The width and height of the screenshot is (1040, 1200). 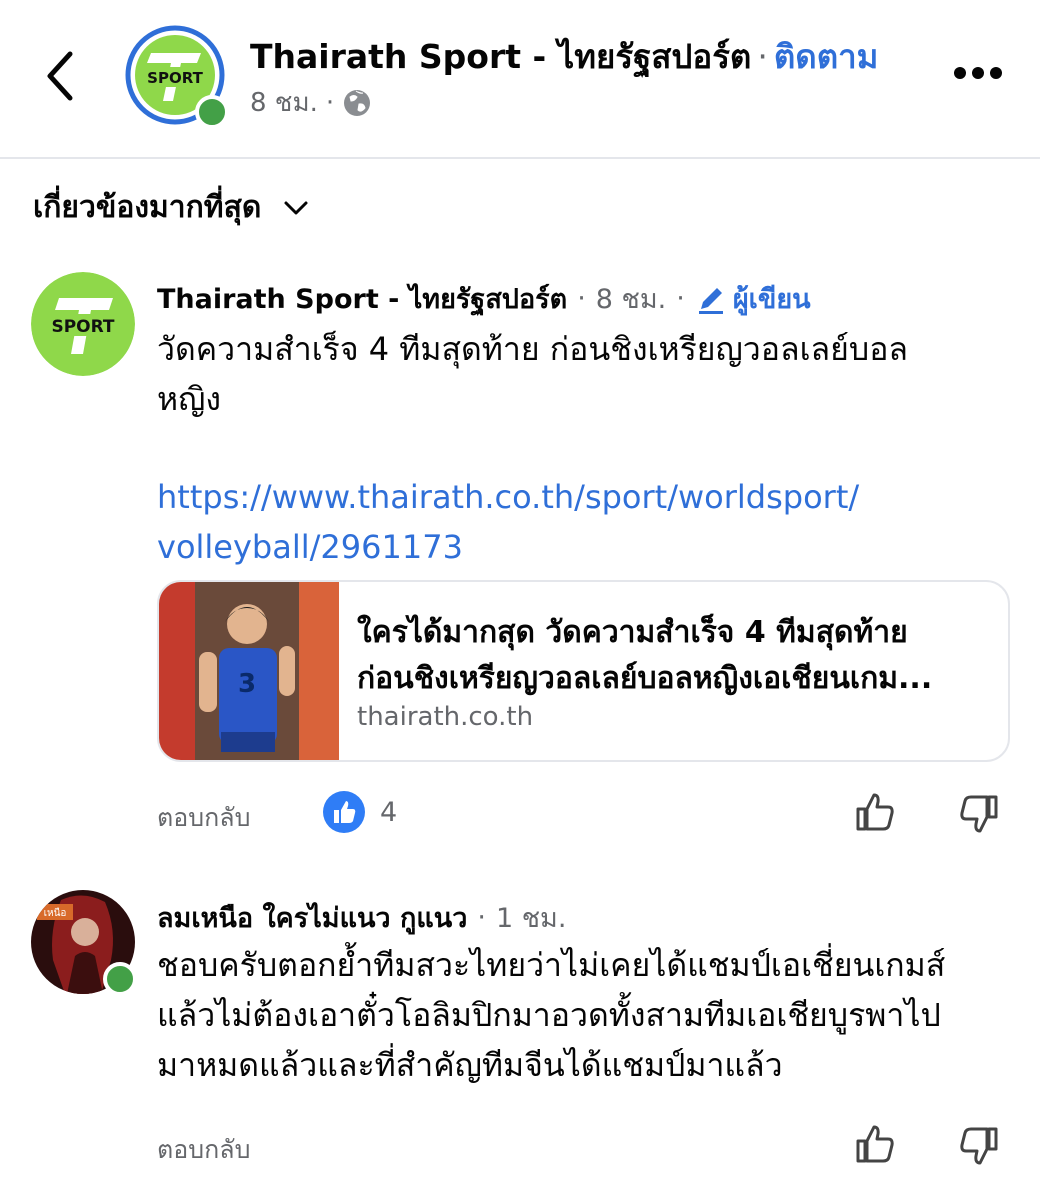 I want to click on comment-author: ลมเหนือ ใครไม่แนว กูแนว, so click(x=312, y=917).